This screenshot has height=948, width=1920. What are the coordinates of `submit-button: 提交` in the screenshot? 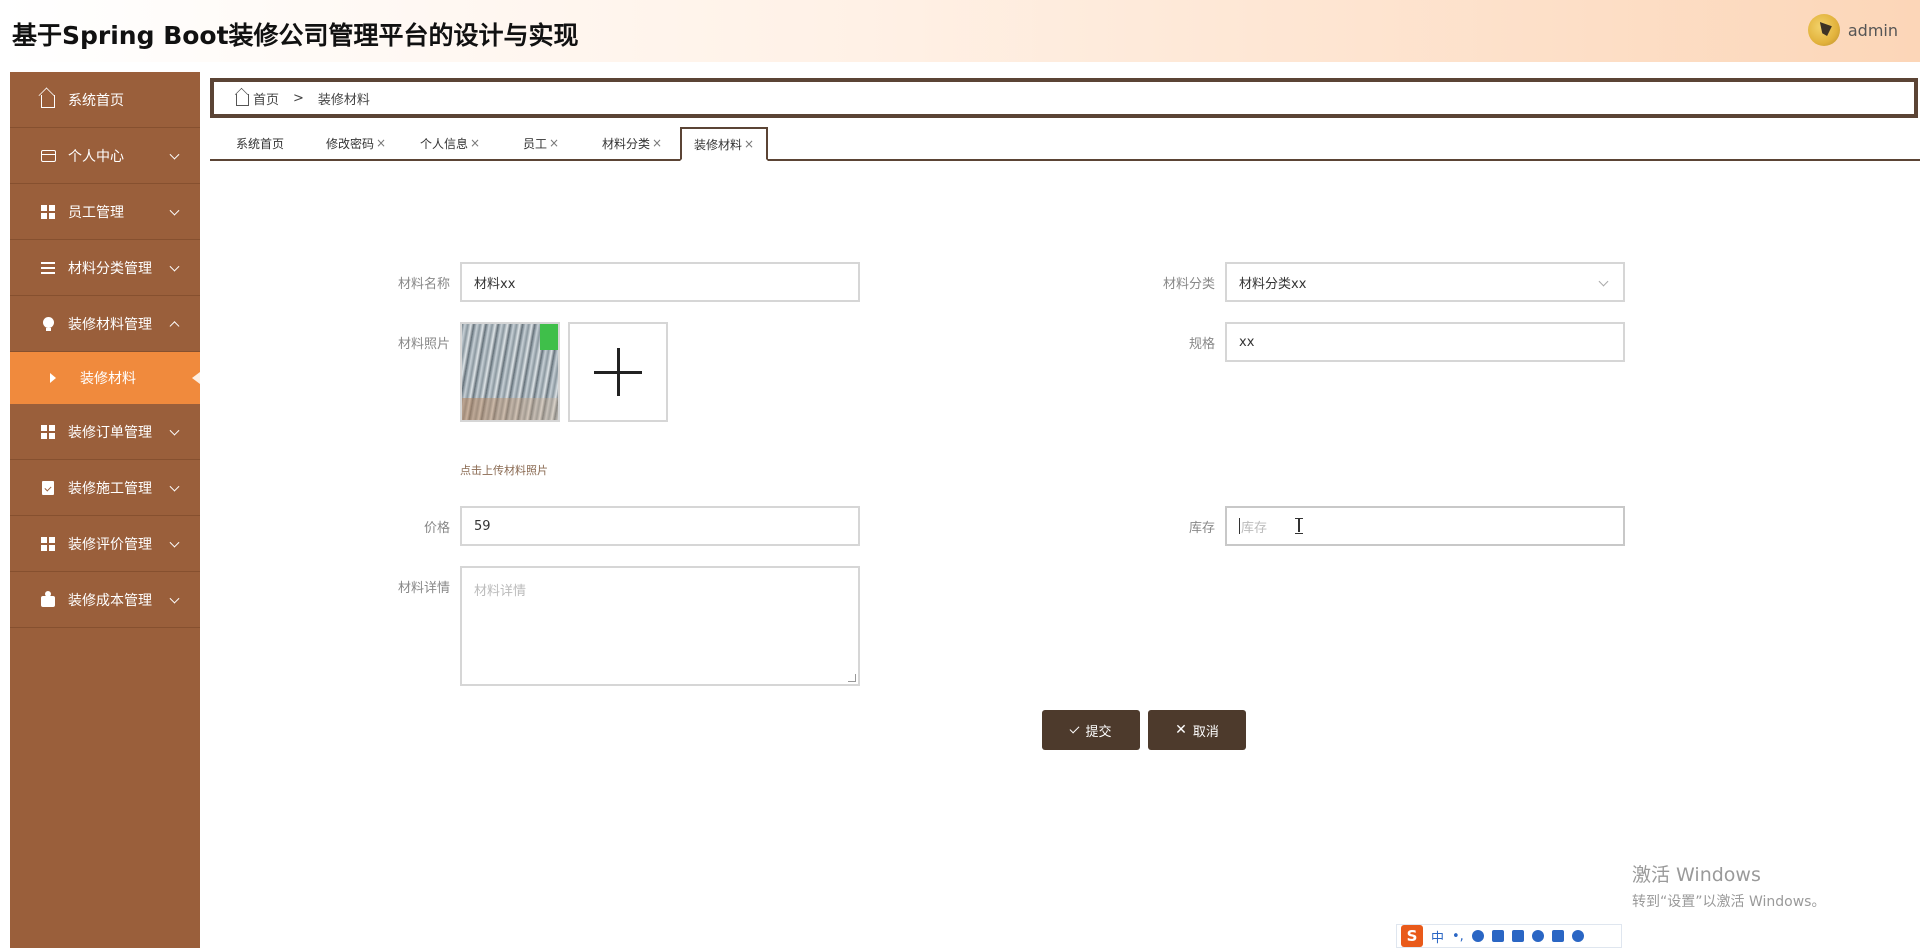 It's located at (1091, 730).